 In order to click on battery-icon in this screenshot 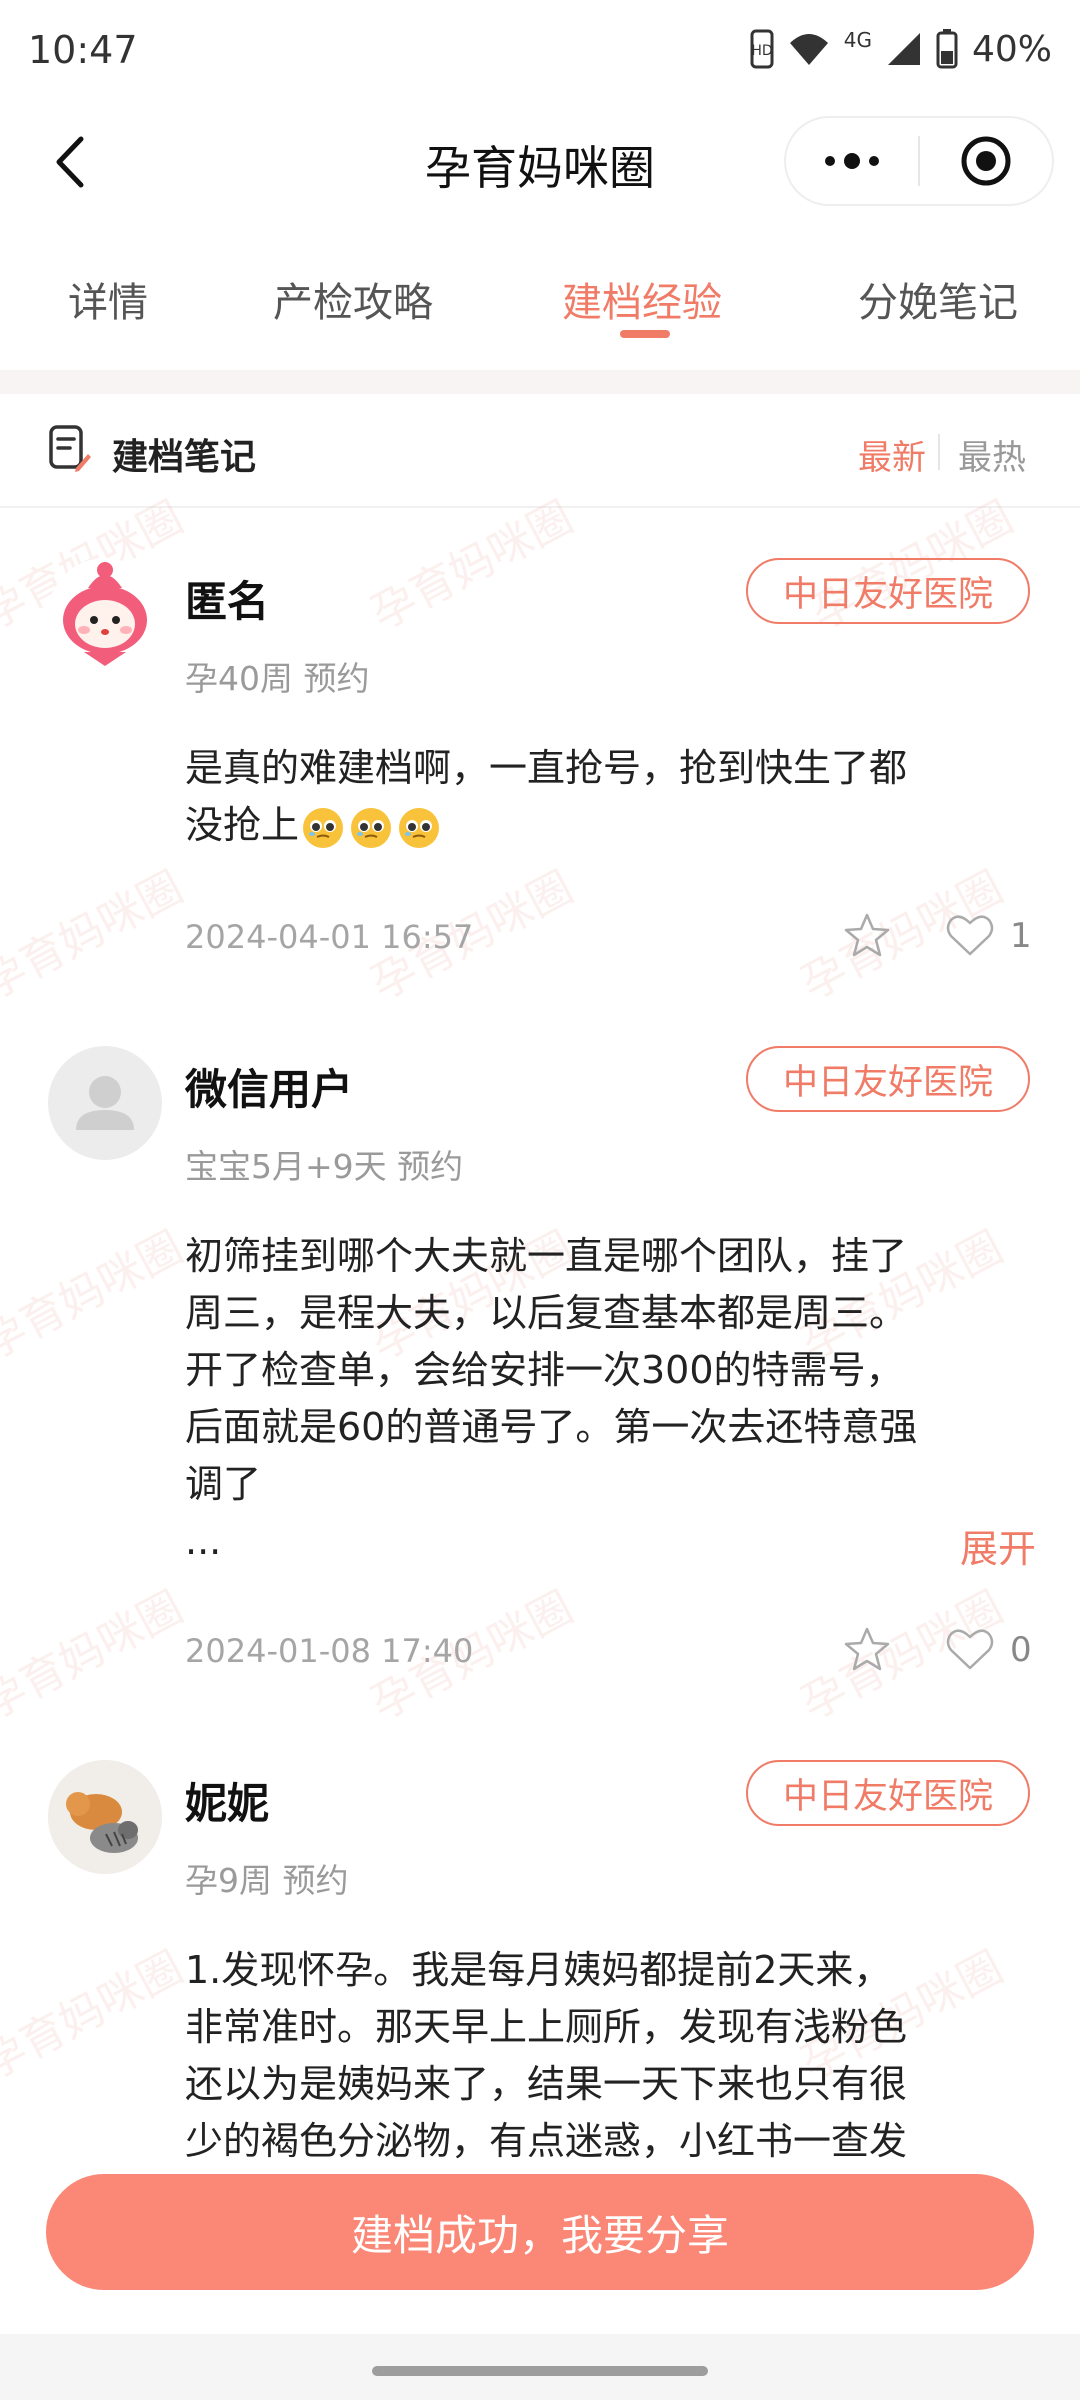, I will do `click(947, 49)`.